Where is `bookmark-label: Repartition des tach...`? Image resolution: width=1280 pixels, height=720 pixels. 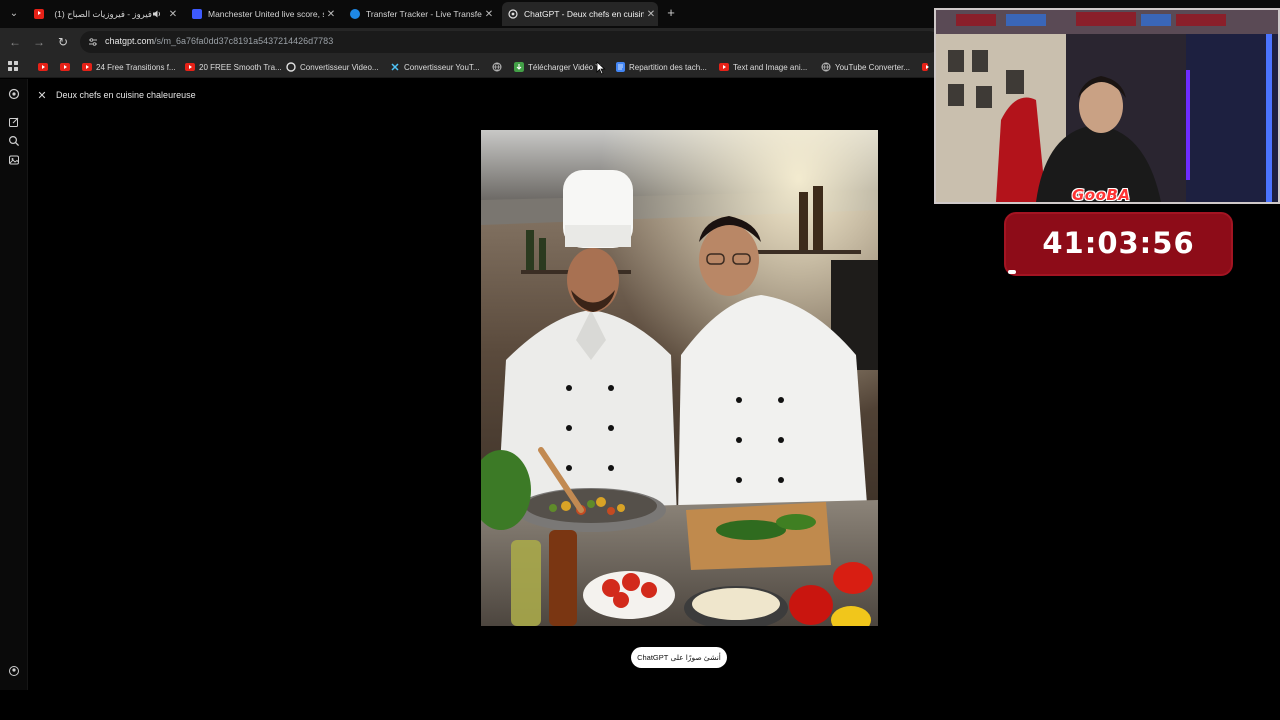
bookmark-label: Repartition des tach... is located at coordinates (668, 67).